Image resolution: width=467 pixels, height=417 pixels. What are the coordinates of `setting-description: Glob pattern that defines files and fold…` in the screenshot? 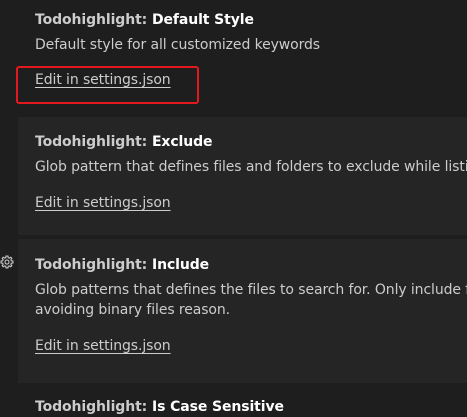 It's located at (251, 167).